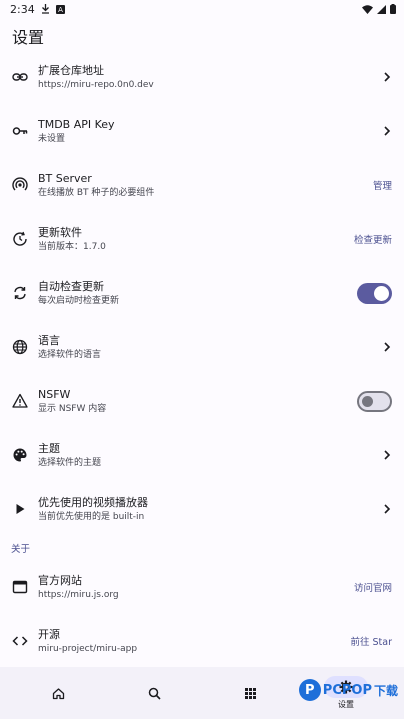  Describe the element at coordinates (91, 516) in the screenshot. I see `setting-subtitle: 当前优先使用的是 built-in` at that location.